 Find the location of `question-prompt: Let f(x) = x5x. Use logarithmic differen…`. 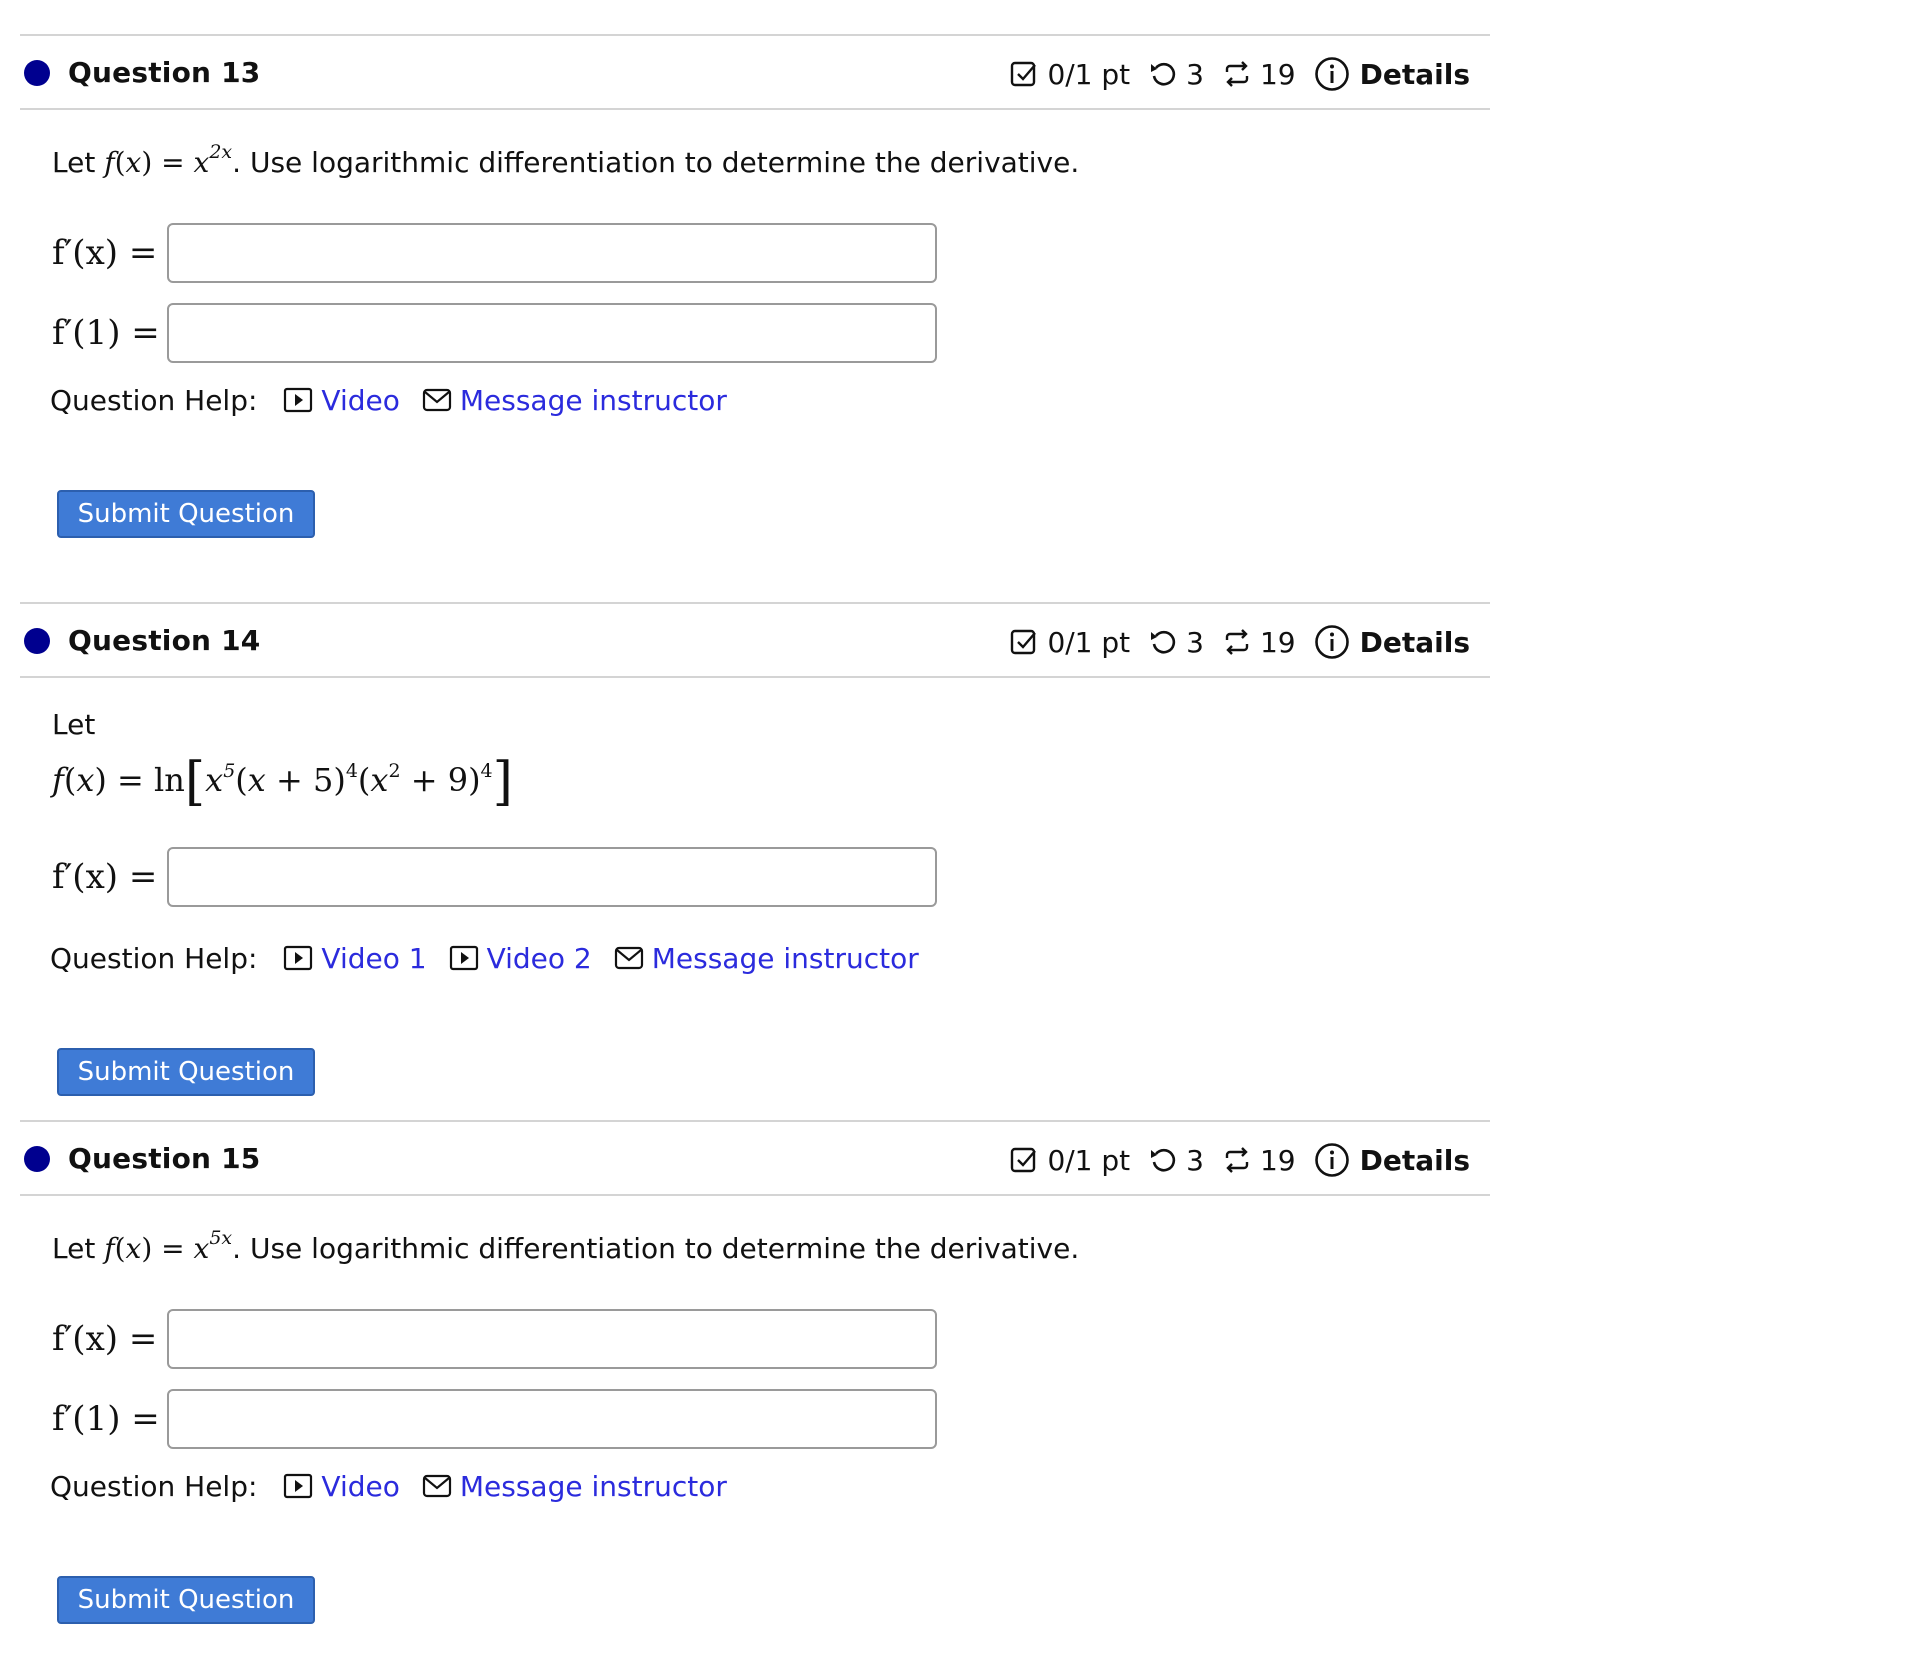

question-prompt: Let f(x) = x5x. Use logarithmic differen… is located at coordinates (566, 1246).